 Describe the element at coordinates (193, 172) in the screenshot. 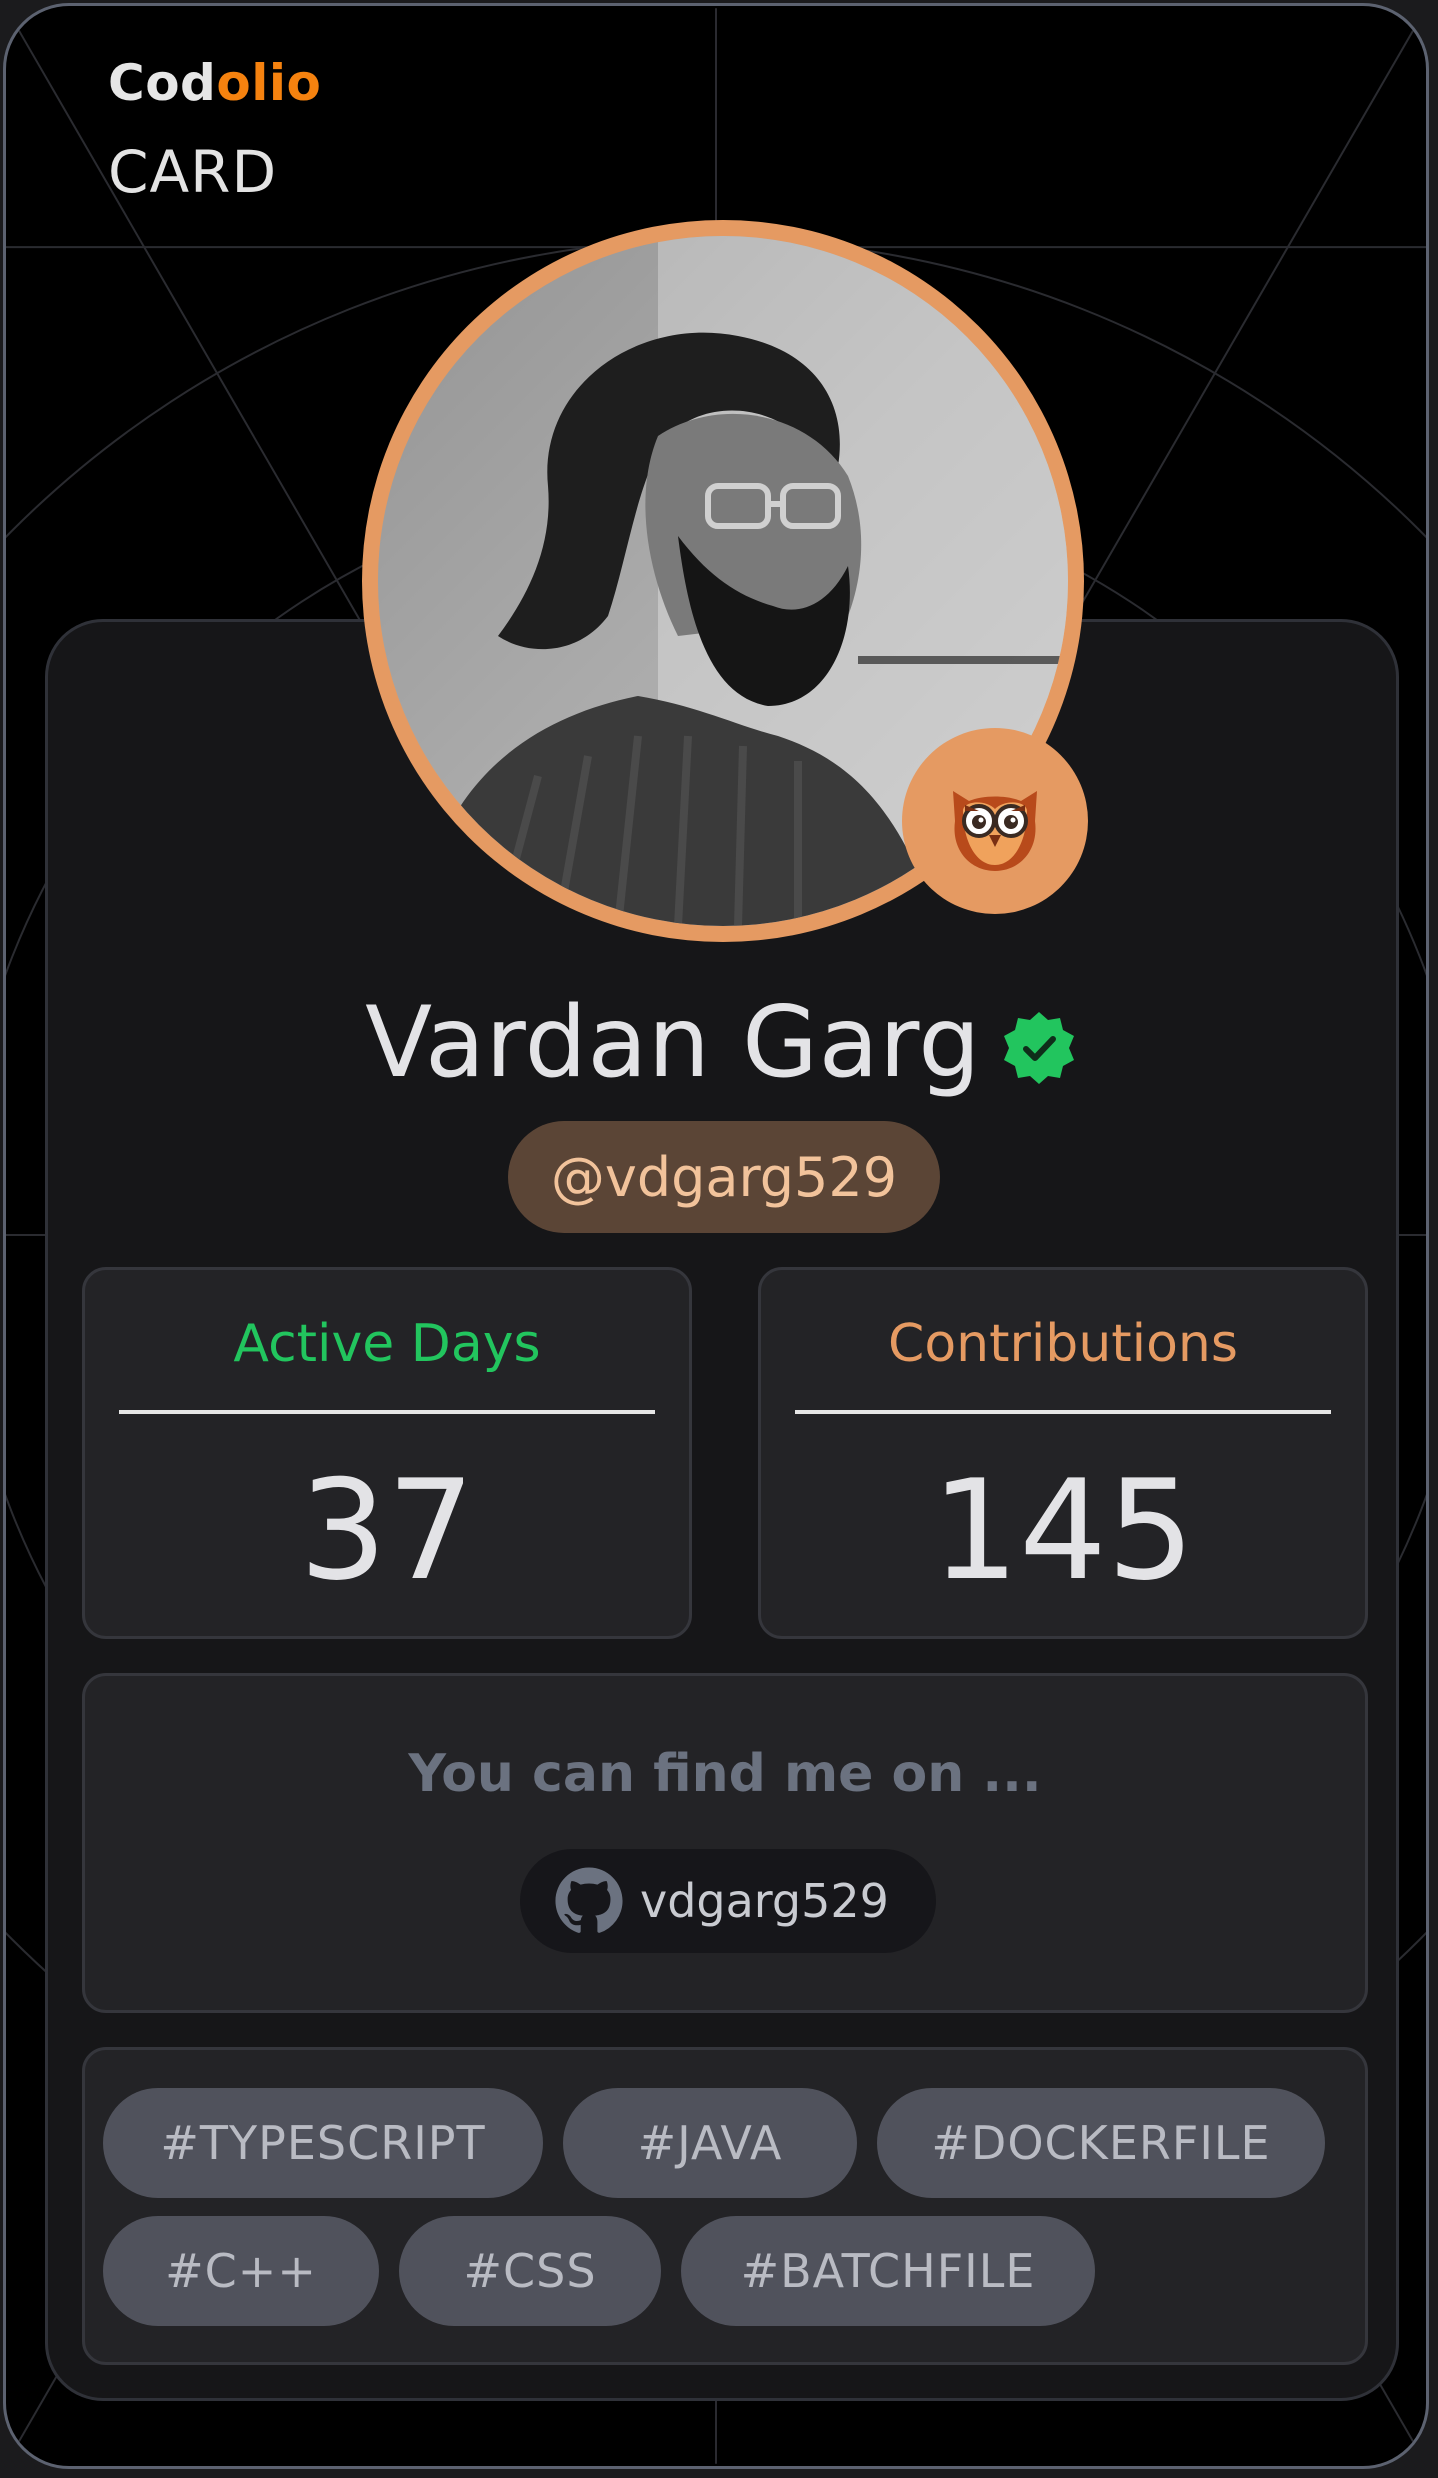

I see `brand-subtitle: CARD` at that location.